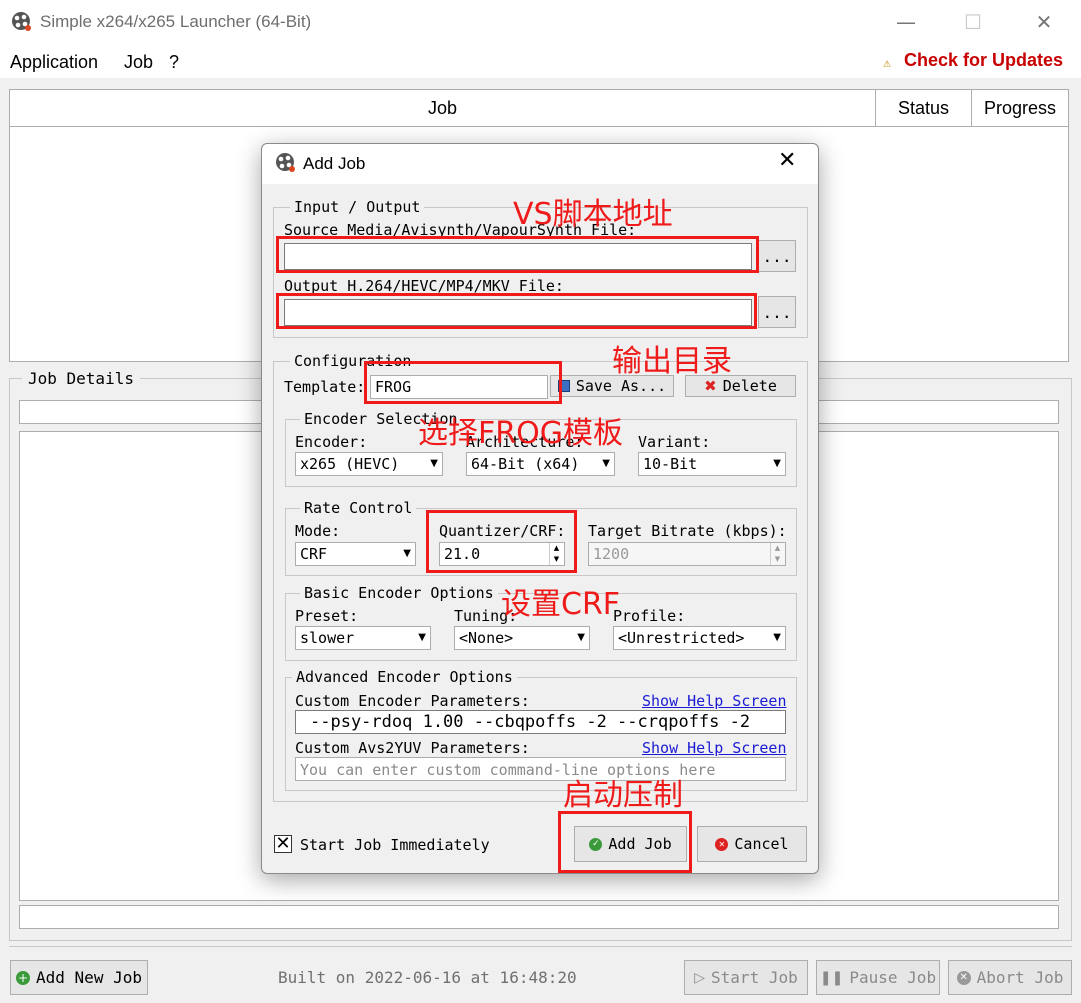 The width and height of the screenshot is (1081, 1003). Describe the element at coordinates (89, 977) in the screenshot. I see `add-new-job-label: Add New Job` at that location.